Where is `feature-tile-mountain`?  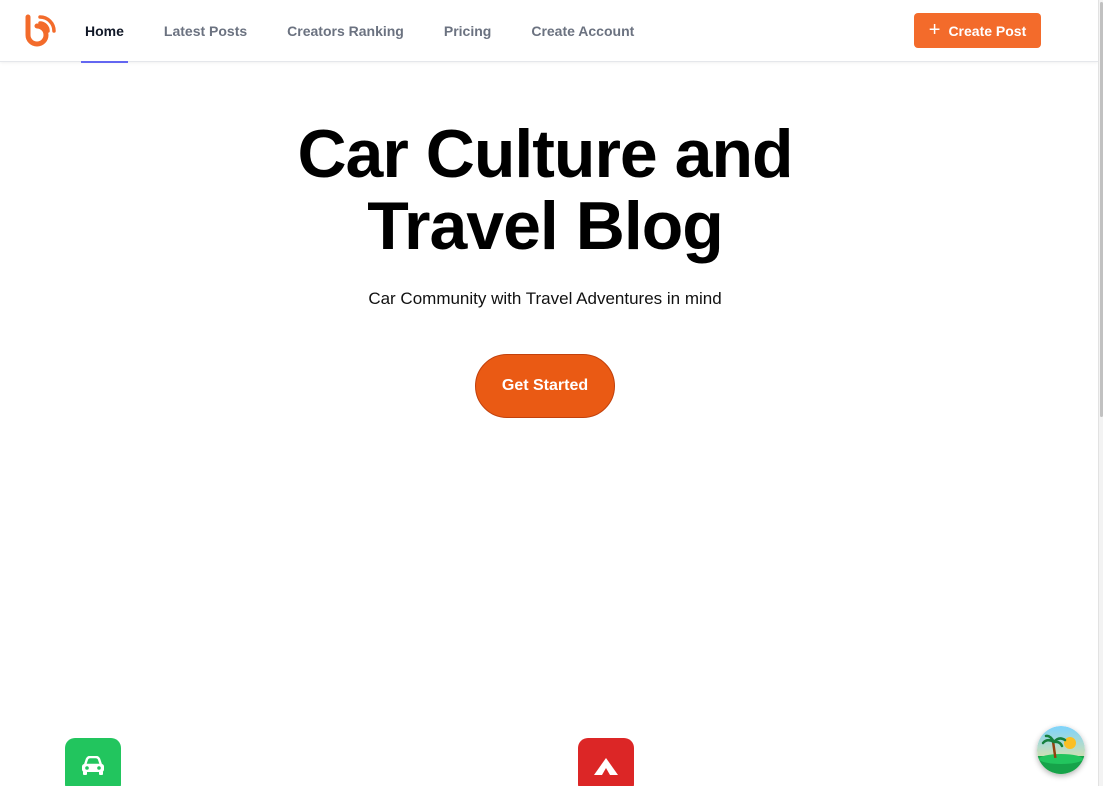 feature-tile-mountain is located at coordinates (606, 762).